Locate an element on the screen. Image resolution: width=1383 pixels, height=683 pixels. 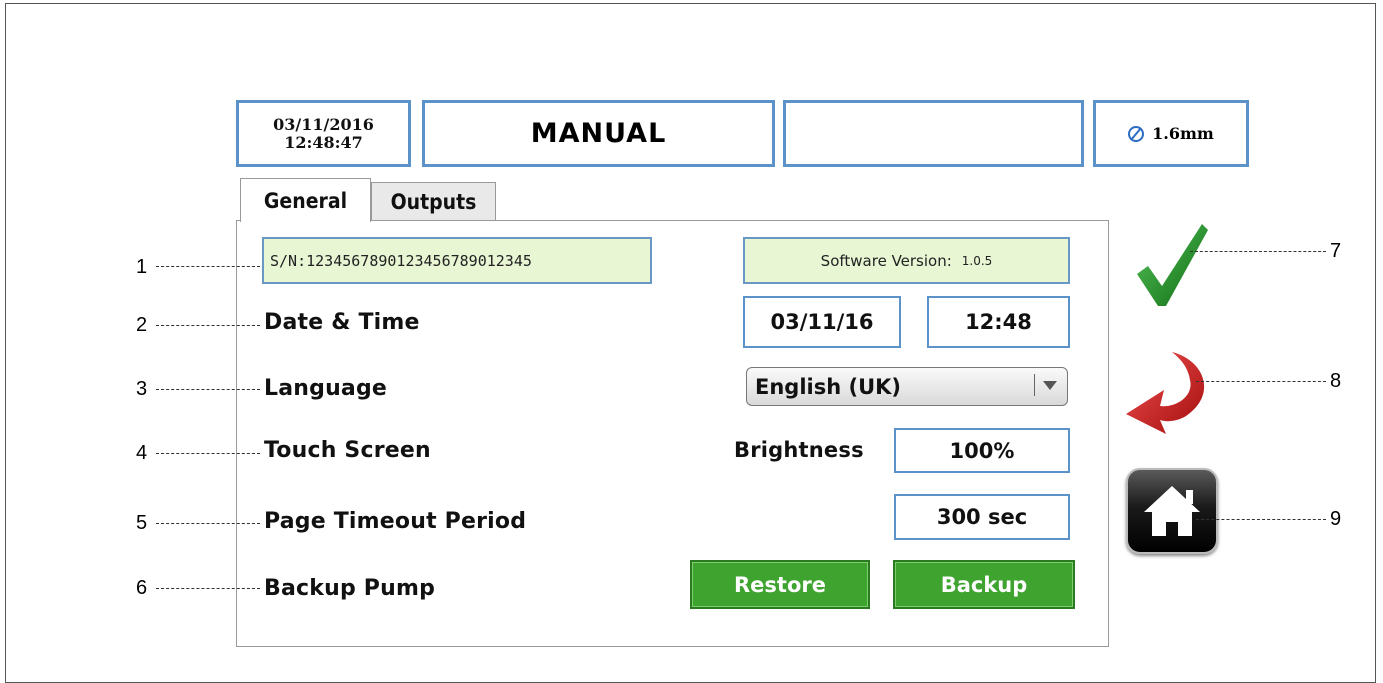
software-version-box: Software Version: 1.0.5 is located at coordinates (906, 260).